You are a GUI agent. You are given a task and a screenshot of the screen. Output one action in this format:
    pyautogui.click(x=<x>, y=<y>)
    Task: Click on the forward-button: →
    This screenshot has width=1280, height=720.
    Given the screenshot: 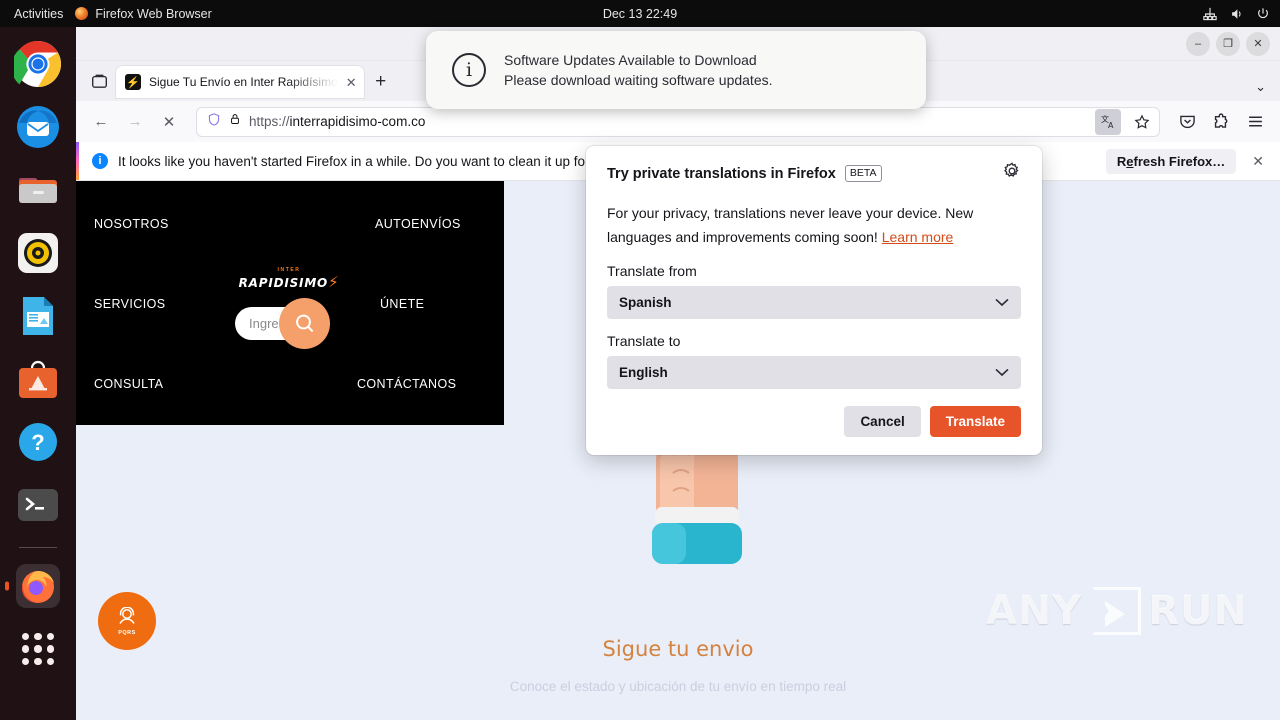 What is the action you would take?
    pyautogui.click(x=135, y=122)
    